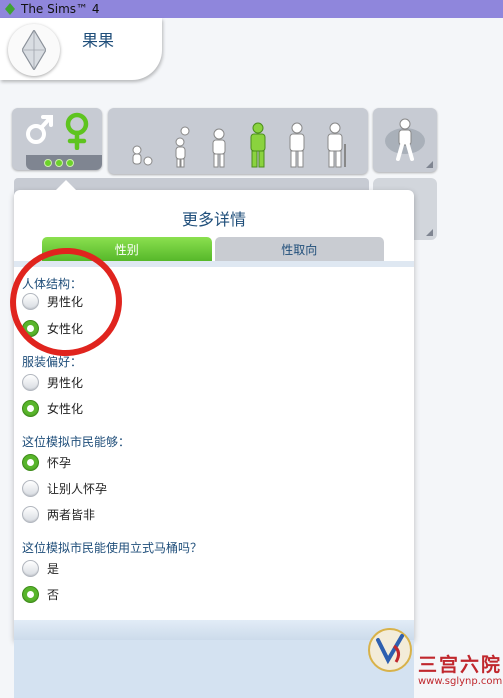 Image resolution: width=503 pixels, height=698 pixels. Describe the element at coordinates (60, 9) in the screenshot. I see `window-title: The Sims™ 4` at that location.